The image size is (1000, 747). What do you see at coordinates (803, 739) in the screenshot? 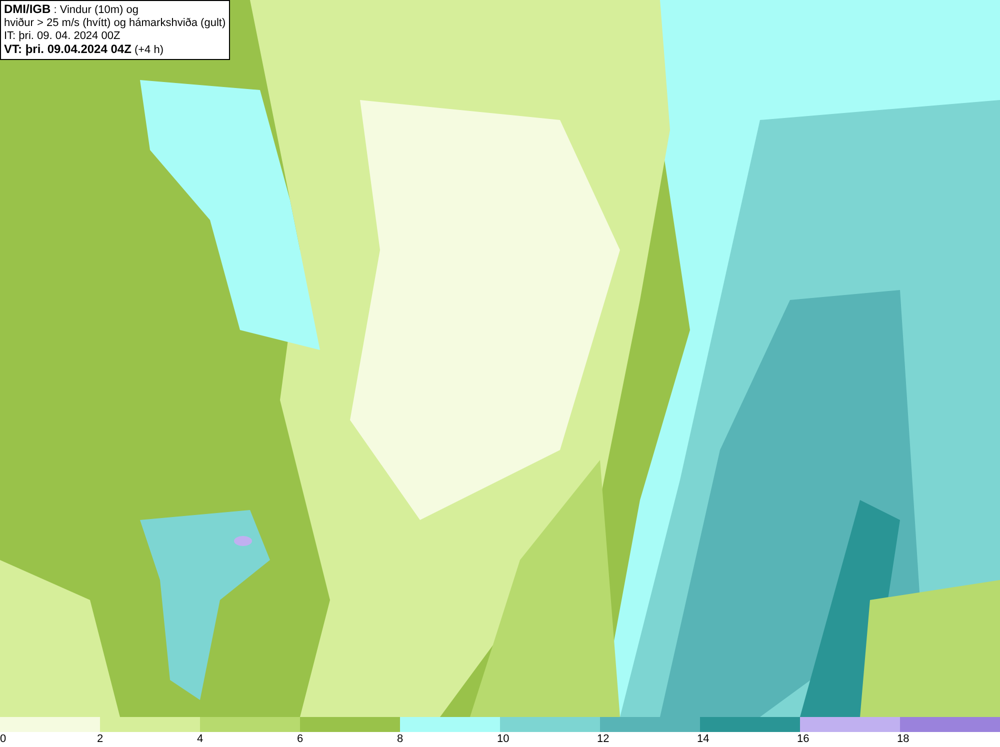
I see `legend-label: 16` at bounding box center [803, 739].